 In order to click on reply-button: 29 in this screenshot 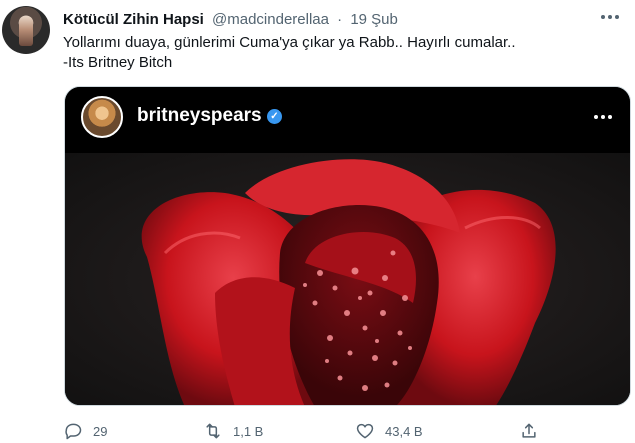, I will do `click(85, 431)`.